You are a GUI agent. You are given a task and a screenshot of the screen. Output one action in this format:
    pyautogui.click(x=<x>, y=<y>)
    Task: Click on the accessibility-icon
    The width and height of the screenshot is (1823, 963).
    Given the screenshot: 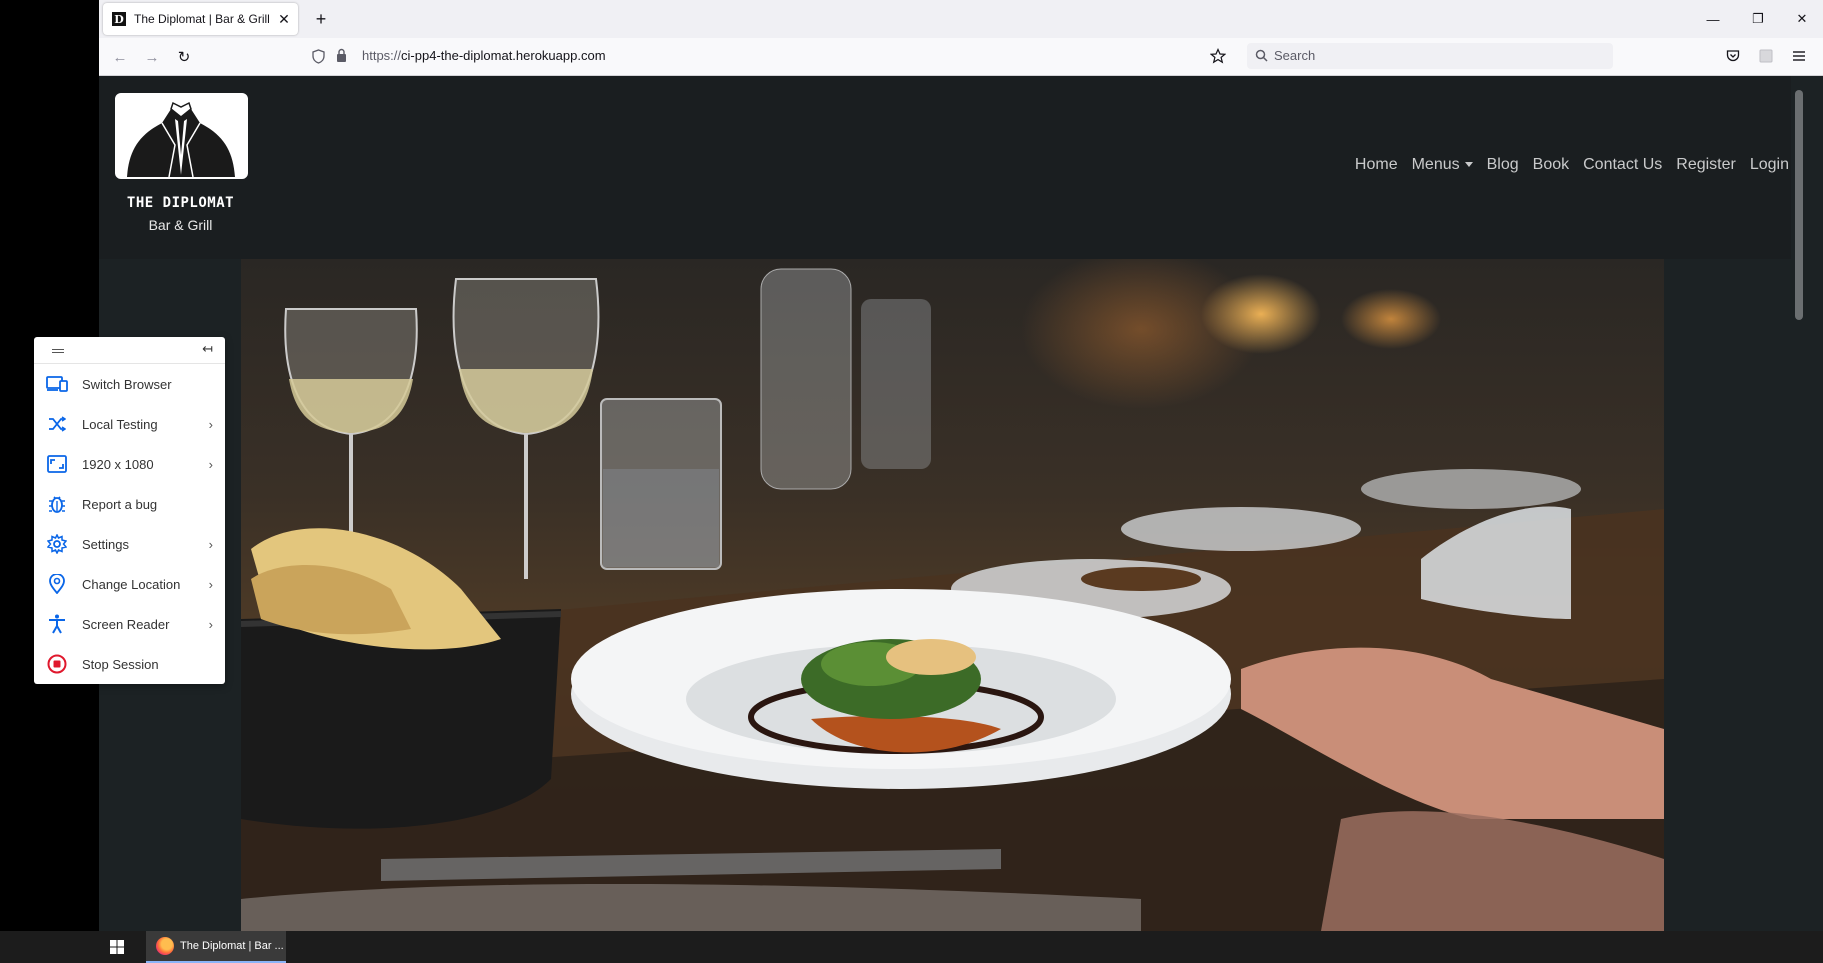 What is the action you would take?
    pyautogui.click(x=57, y=624)
    